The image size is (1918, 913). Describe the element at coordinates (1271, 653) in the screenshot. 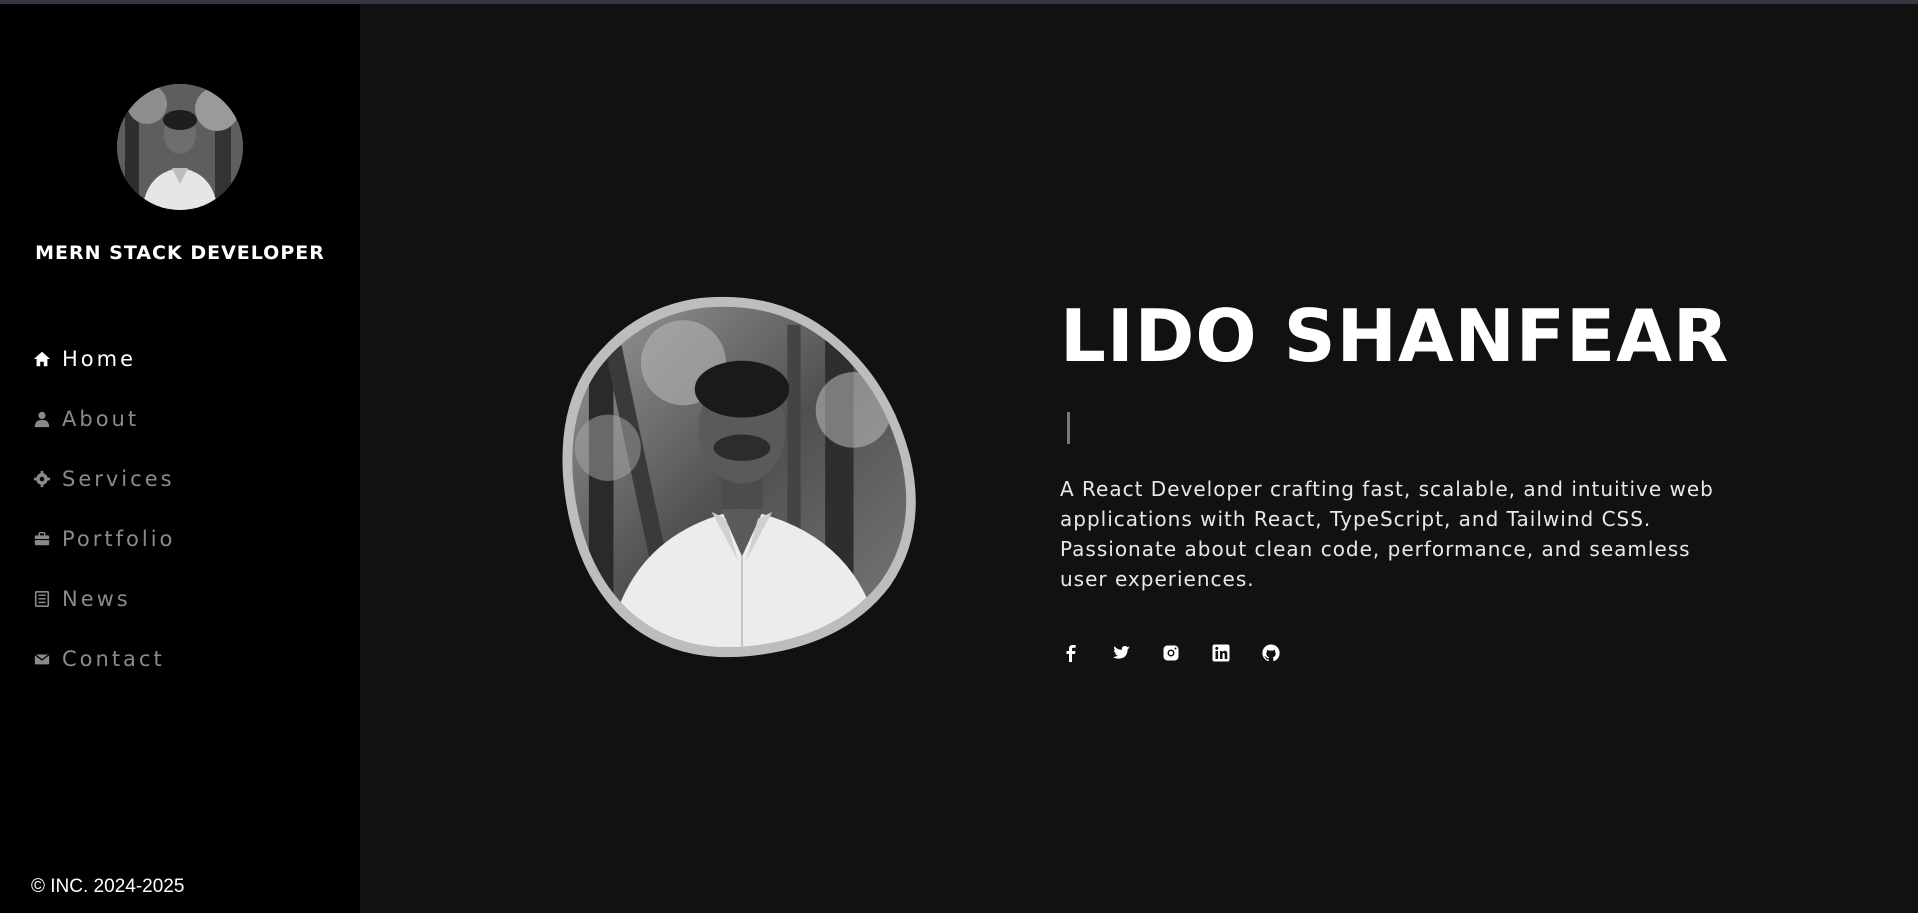

I see `github-icon` at that location.